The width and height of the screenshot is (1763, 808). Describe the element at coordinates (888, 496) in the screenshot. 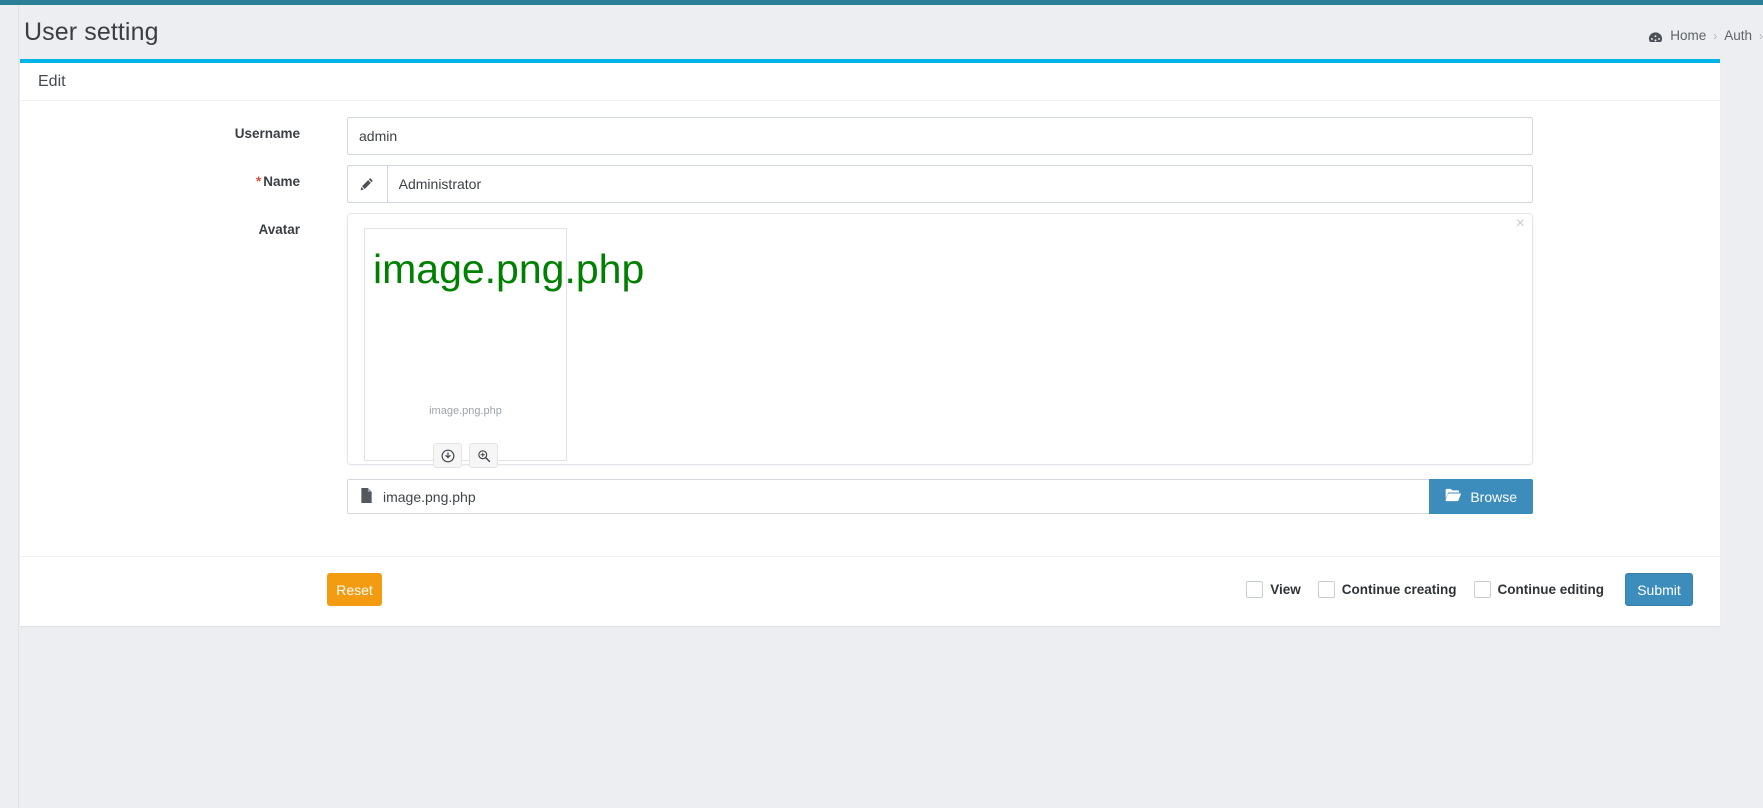

I see `file-name-display: image.png.php` at that location.